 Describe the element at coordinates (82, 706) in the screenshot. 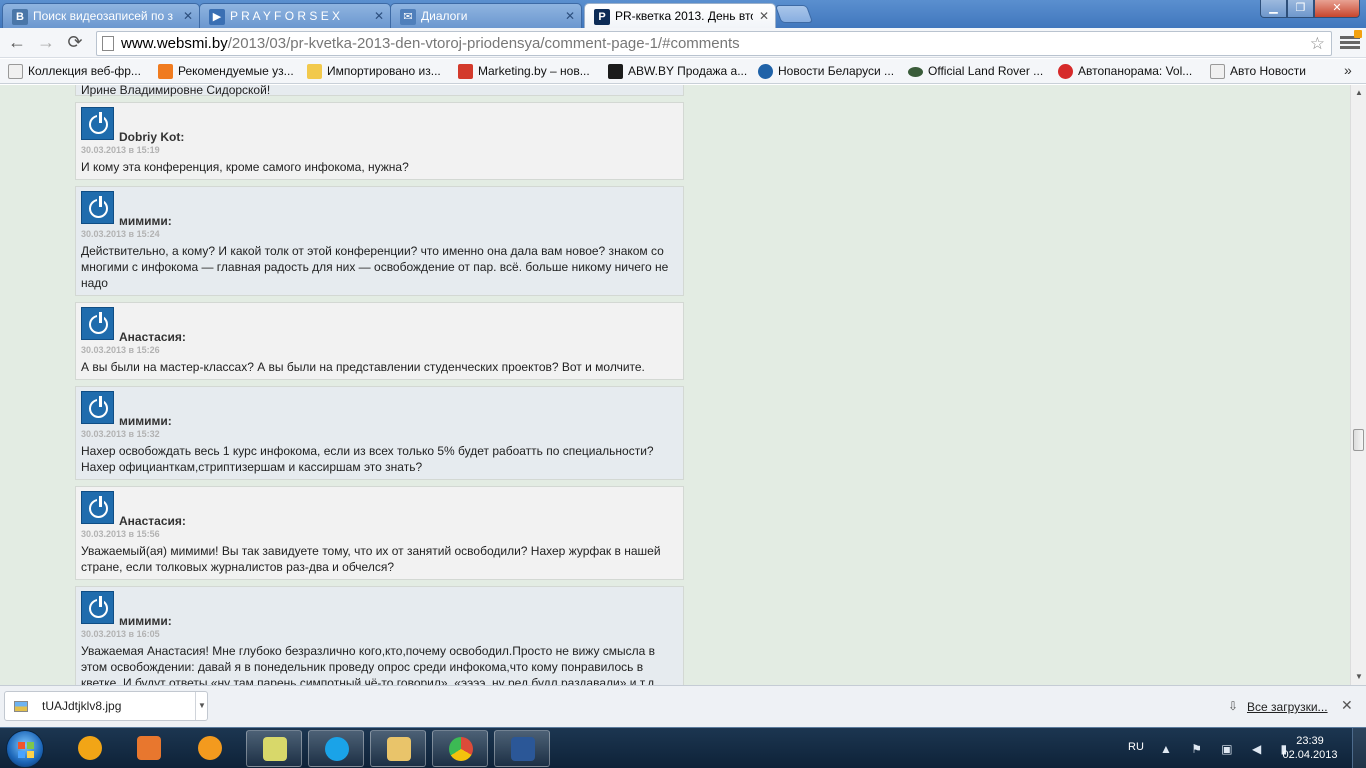

I see `download-filename: tUAJdtjklv8.jpg` at that location.